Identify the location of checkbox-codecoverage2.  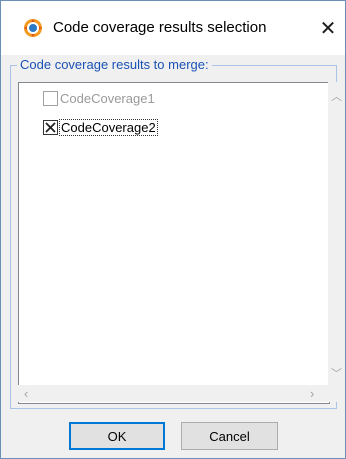
(50, 127).